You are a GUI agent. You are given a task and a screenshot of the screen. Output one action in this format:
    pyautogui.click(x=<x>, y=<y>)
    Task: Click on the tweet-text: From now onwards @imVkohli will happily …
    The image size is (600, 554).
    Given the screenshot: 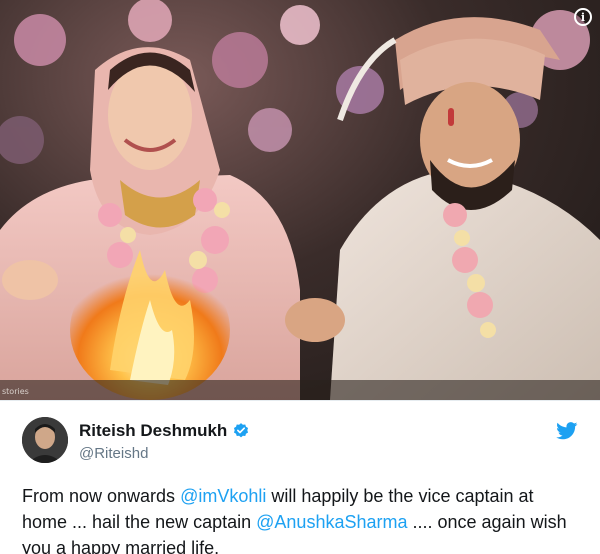 What is the action you would take?
    pyautogui.click(x=302, y=518)
    